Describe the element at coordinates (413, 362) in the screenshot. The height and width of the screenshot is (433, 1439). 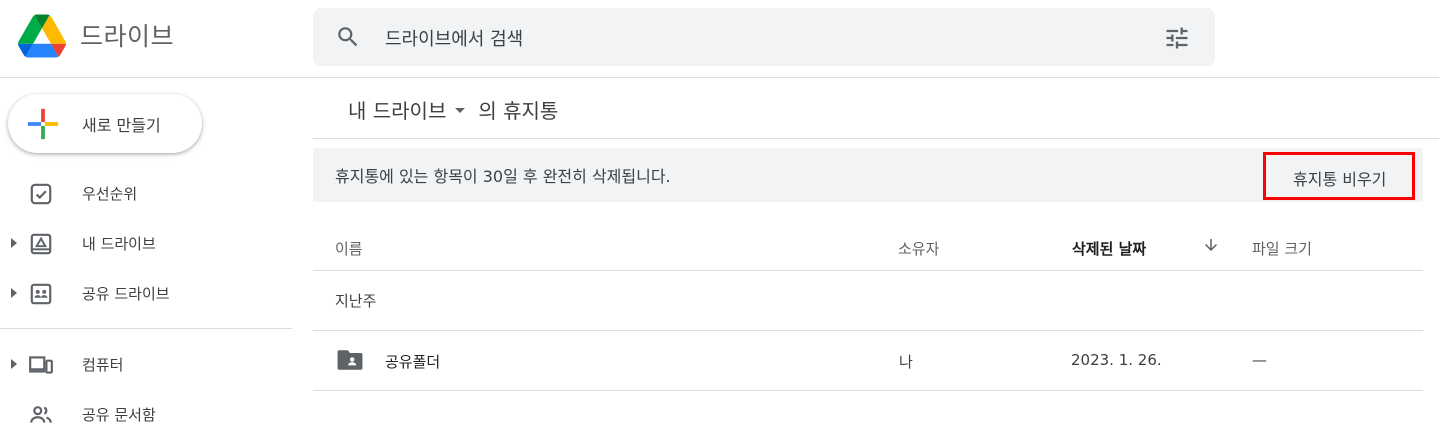
I see `file-name: 공유폴더` at that location.